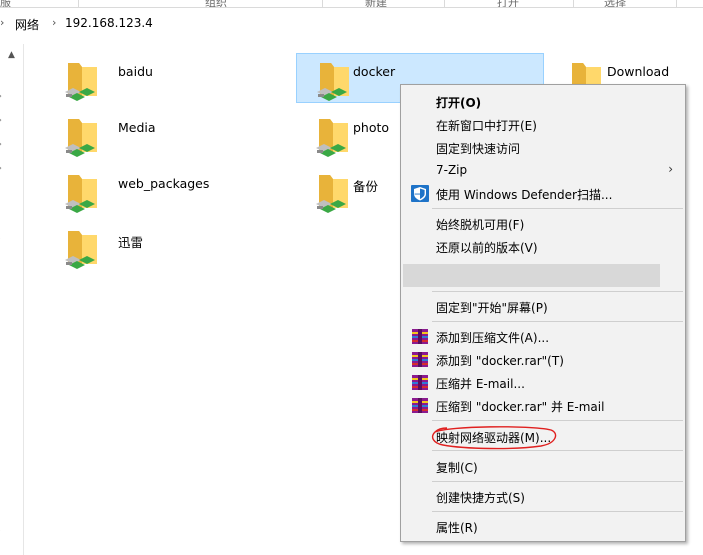  What do you see at coordinates (543, 466) in the screenshot?
I see `menu-item-copy: 复制(C)` at bounding box center [543, 466].